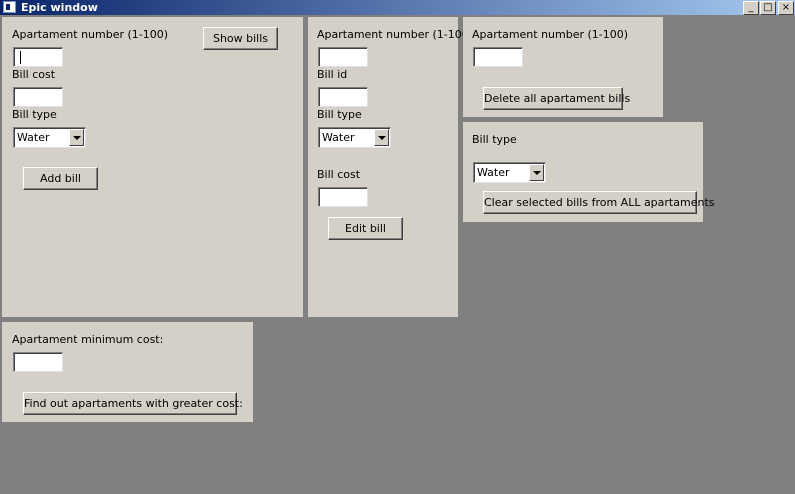 This screenshot has height=494, width=795. Describe the element at coordinates (786, 8) in the screenshot. I see `close-button: ×` at that location.